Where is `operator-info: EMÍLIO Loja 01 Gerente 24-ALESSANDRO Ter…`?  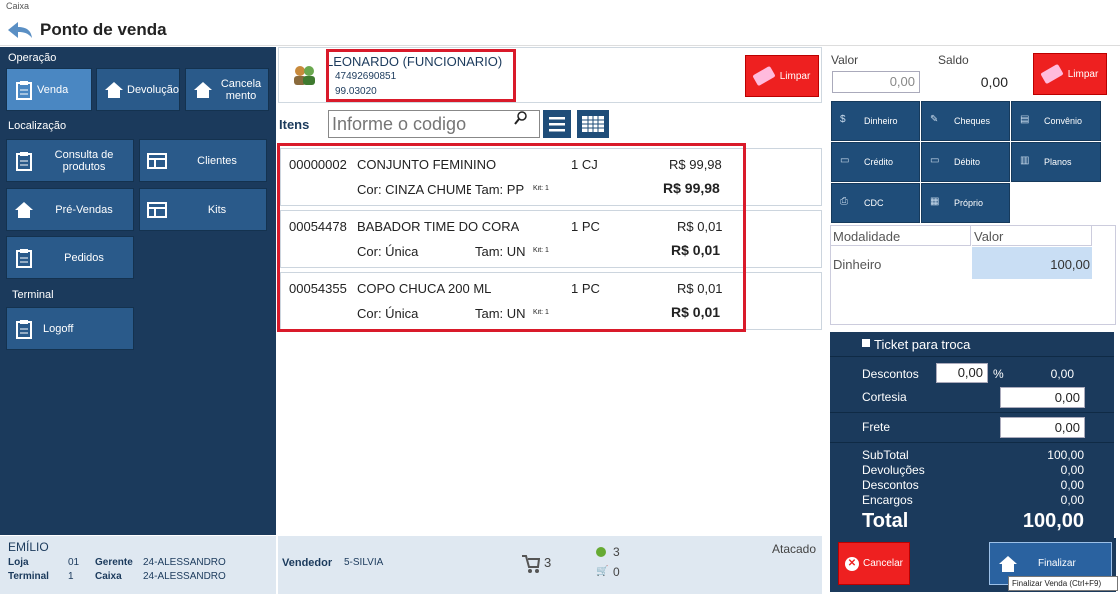
operator-info: EMÍLIO Loja 01 Gerente 24-ALESSANDRO Ter… is located at coordinates (138, 565).